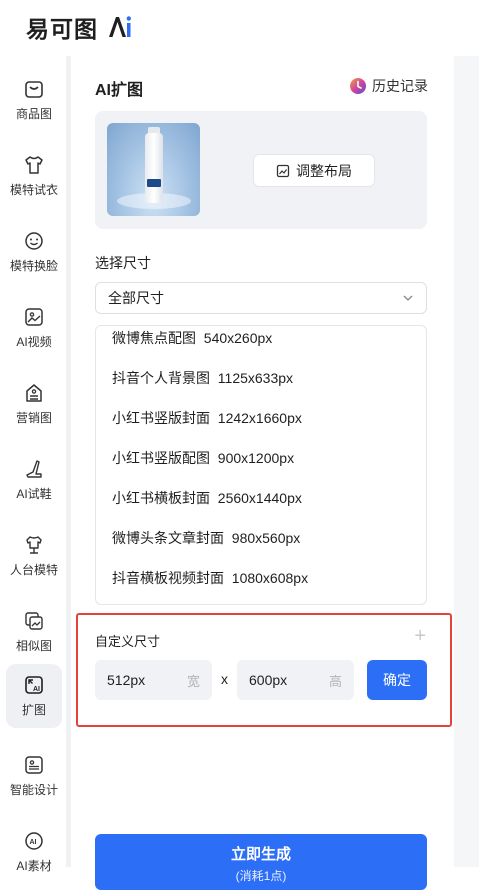  Describe the element at coordinates (420, 636) in the screenshot. I see `add-custom-size-icon: +` at that location.